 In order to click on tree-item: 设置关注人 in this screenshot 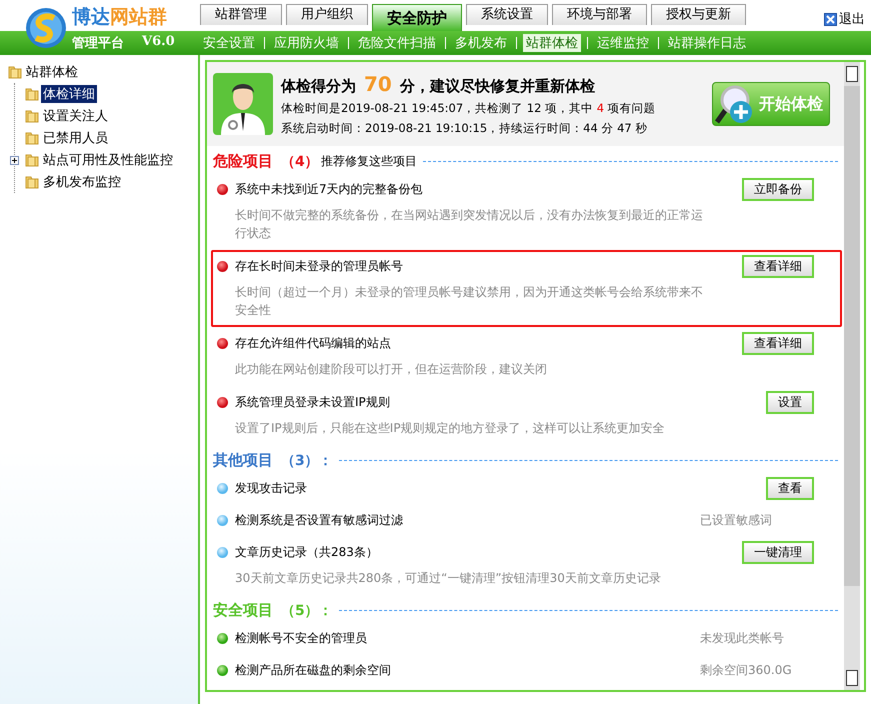, I will do `click(75, 116)`.